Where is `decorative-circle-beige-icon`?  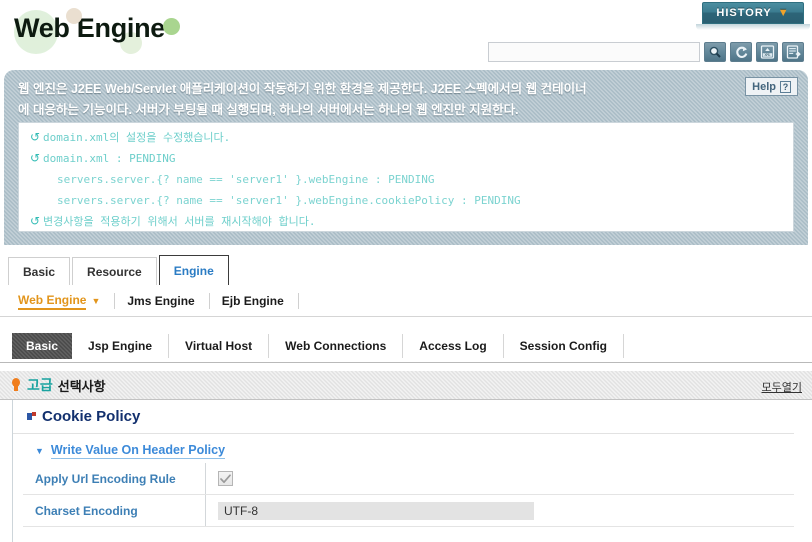 decorative-circle-beige-icon is located at coordinates (74, 16).